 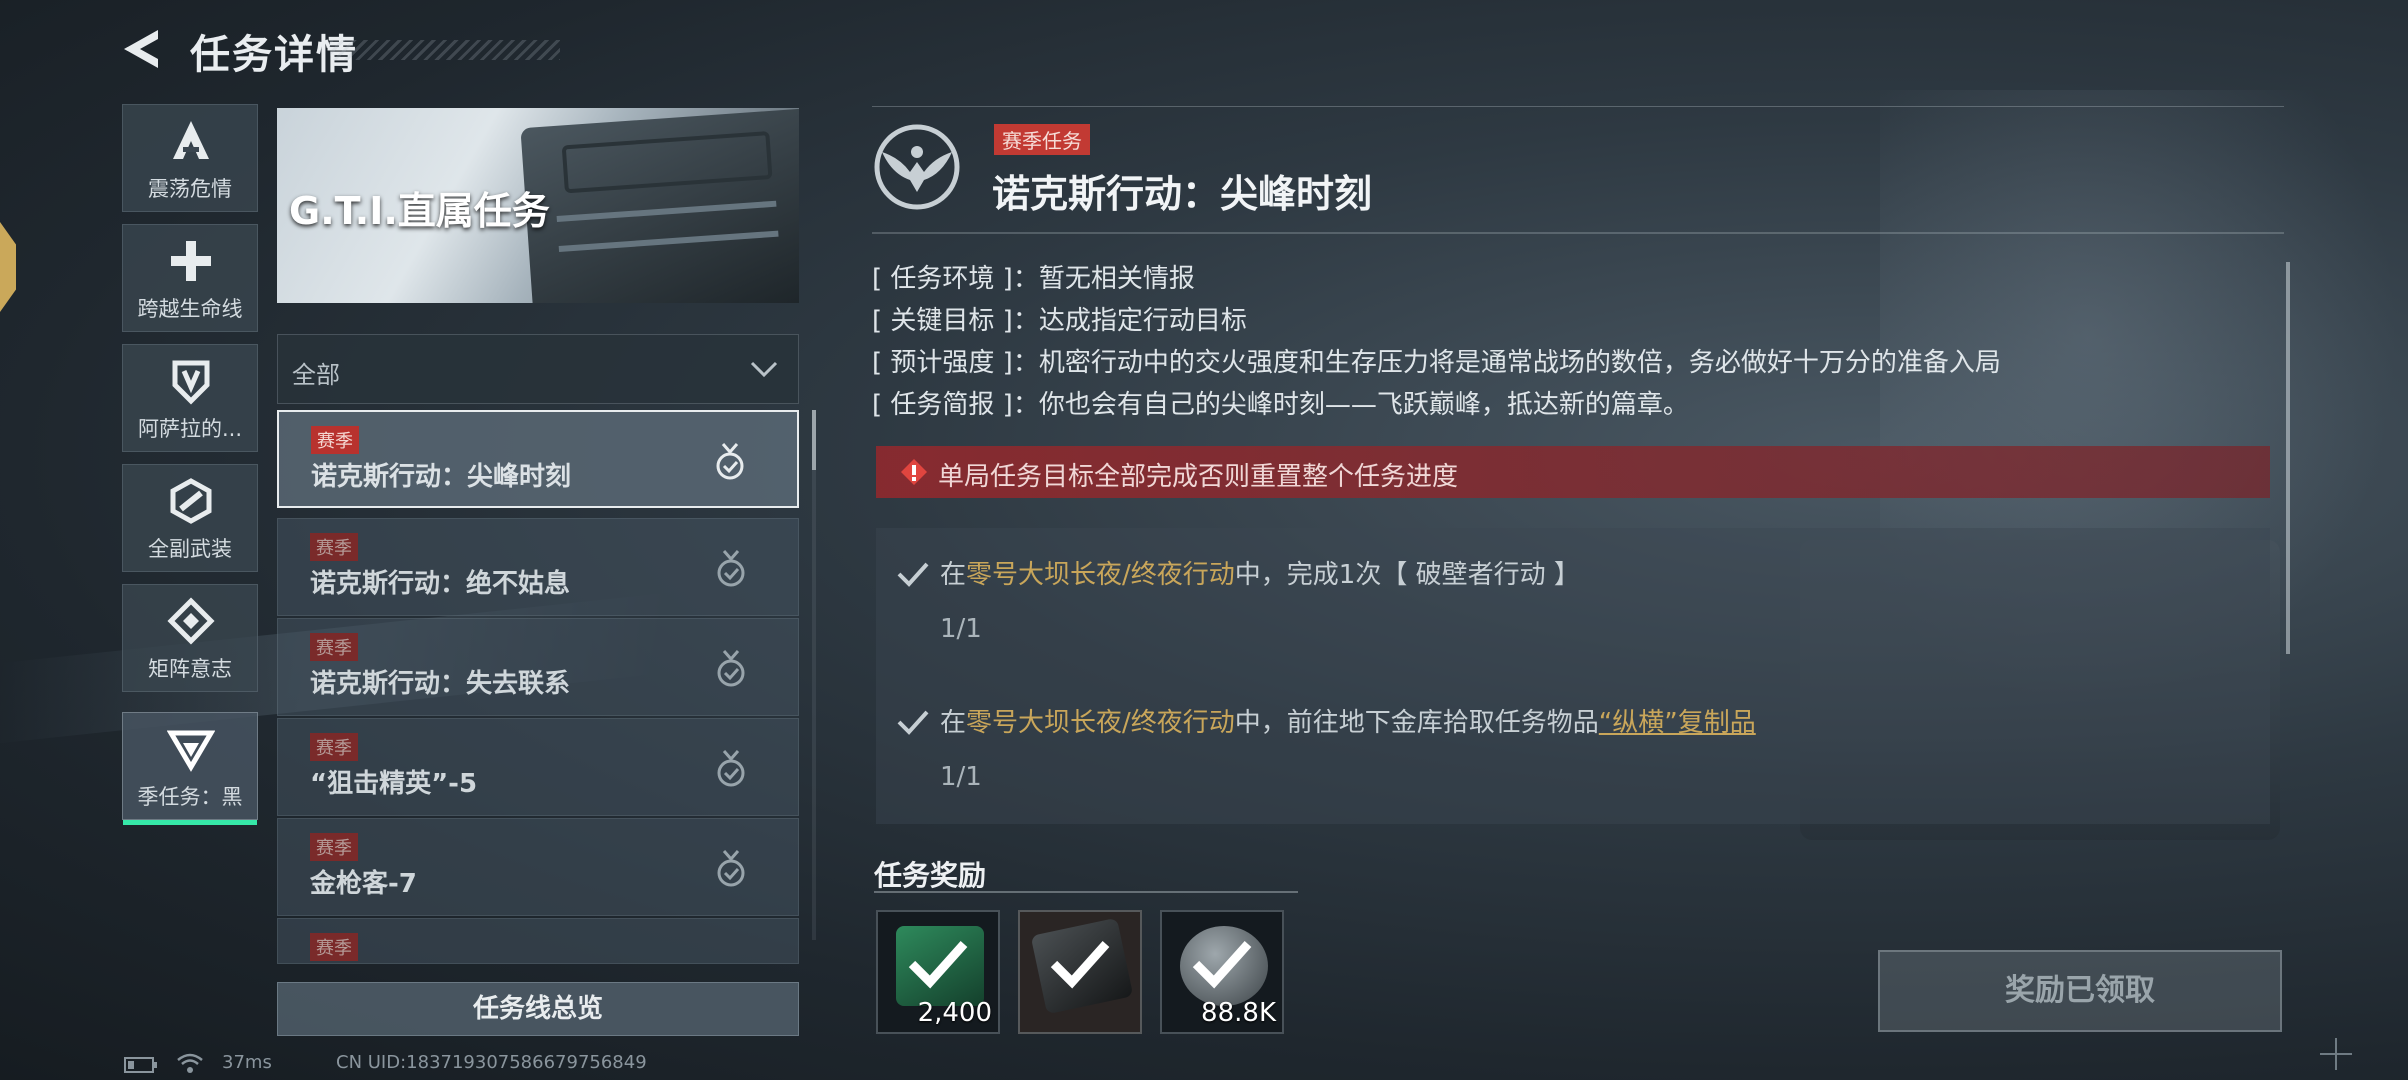 I want to click on crate-illustration, so click(x=659, y=205).